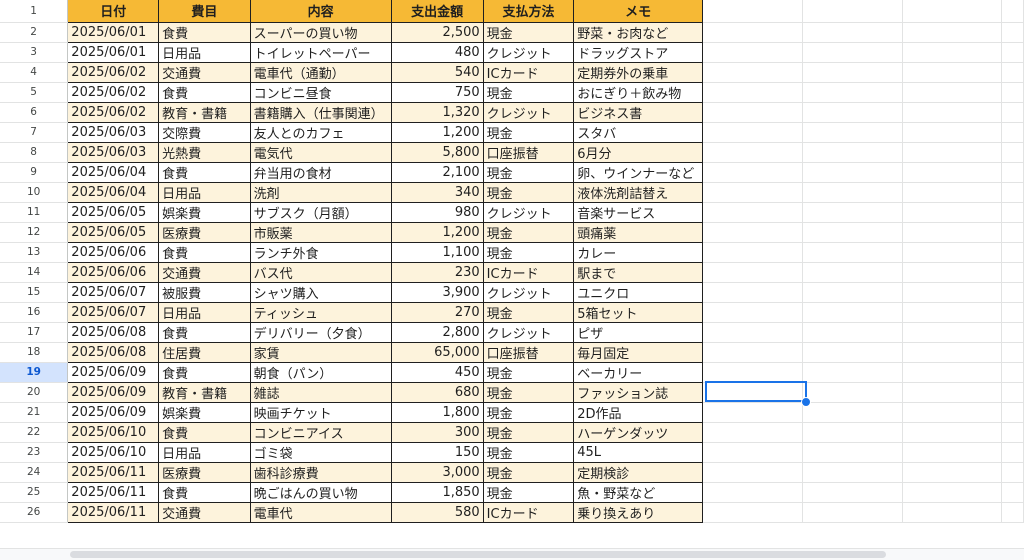 The image size is (1024, 560). What do you see at coordinates (113, 52) in the screenshot?
I see `date-cell: 2025/06/01` at bounding box center [113, 52].